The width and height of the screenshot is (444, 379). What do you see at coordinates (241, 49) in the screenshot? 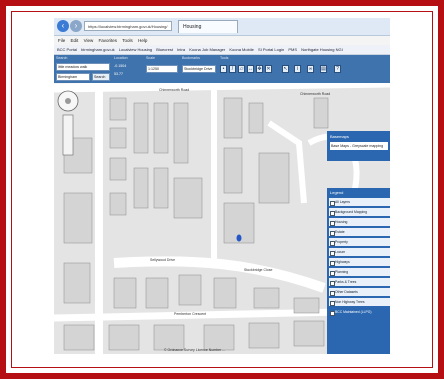
I see `favorite-link: Koona Mobile` at bounding box center [241, 49].